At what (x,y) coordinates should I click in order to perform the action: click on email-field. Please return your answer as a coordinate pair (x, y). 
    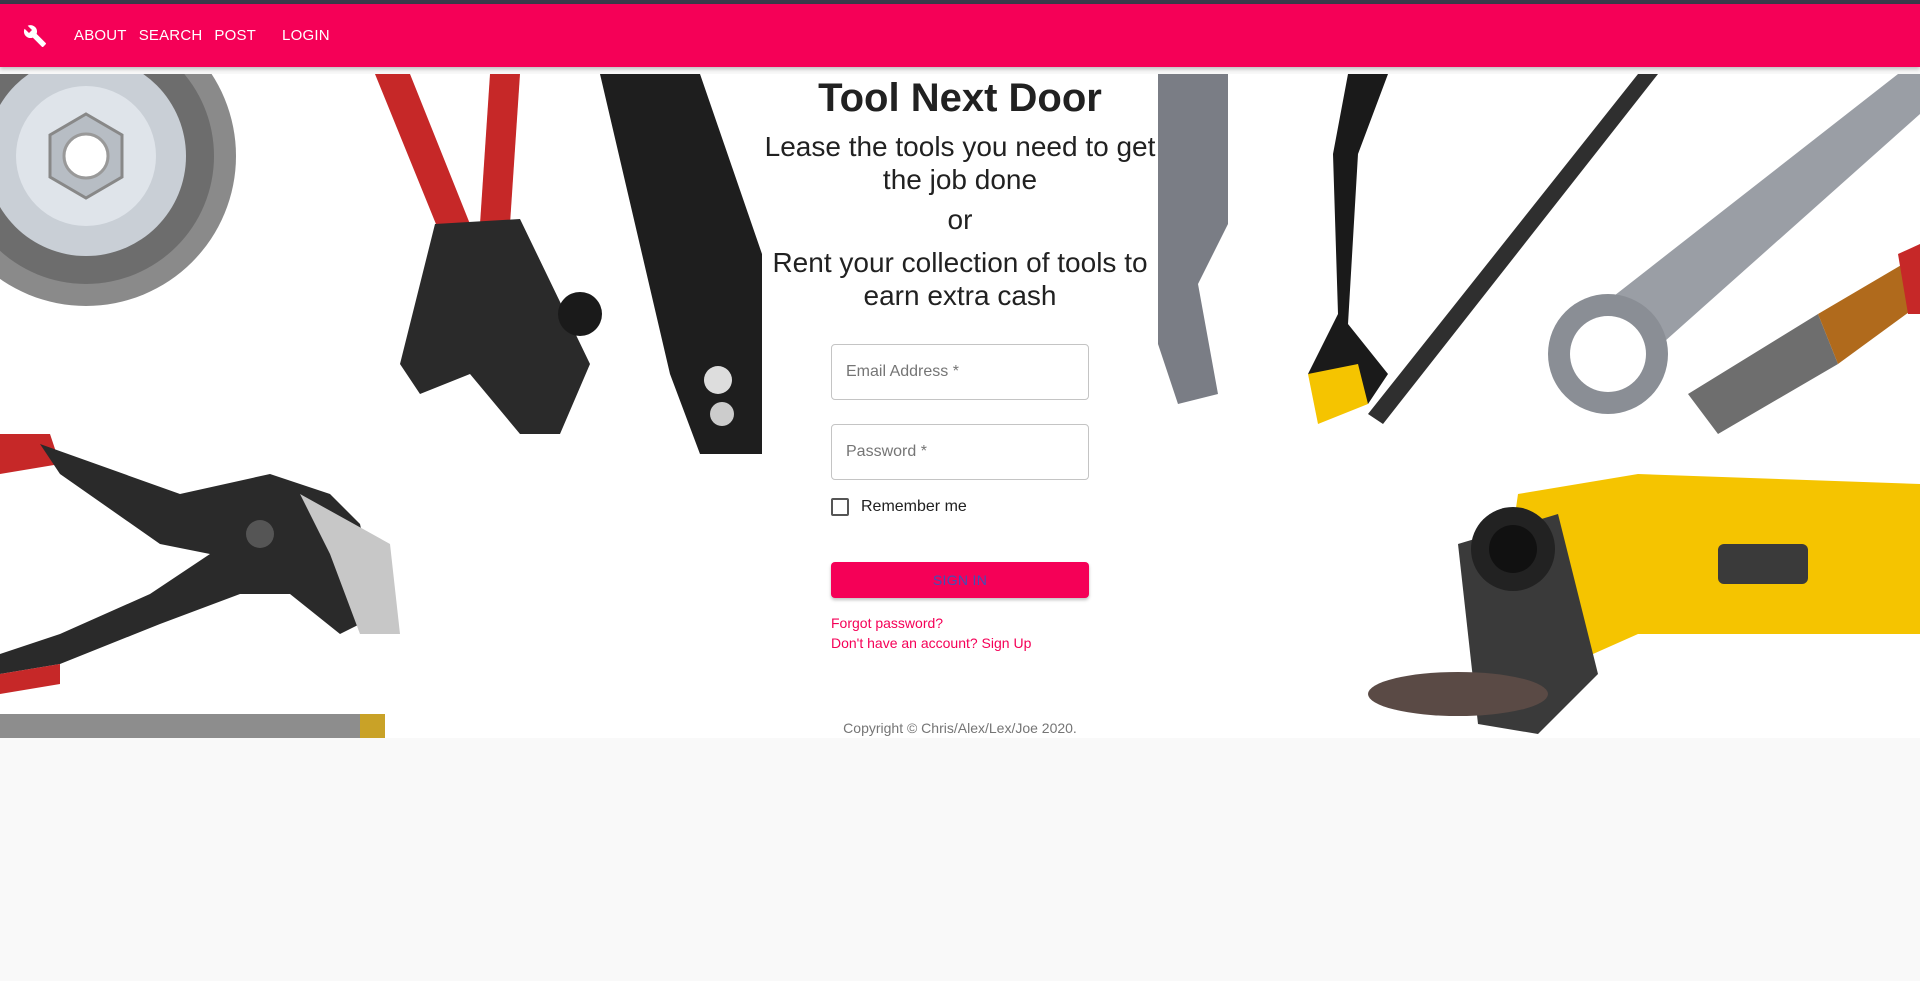
    Looking at the image, I should click on (960, 372).